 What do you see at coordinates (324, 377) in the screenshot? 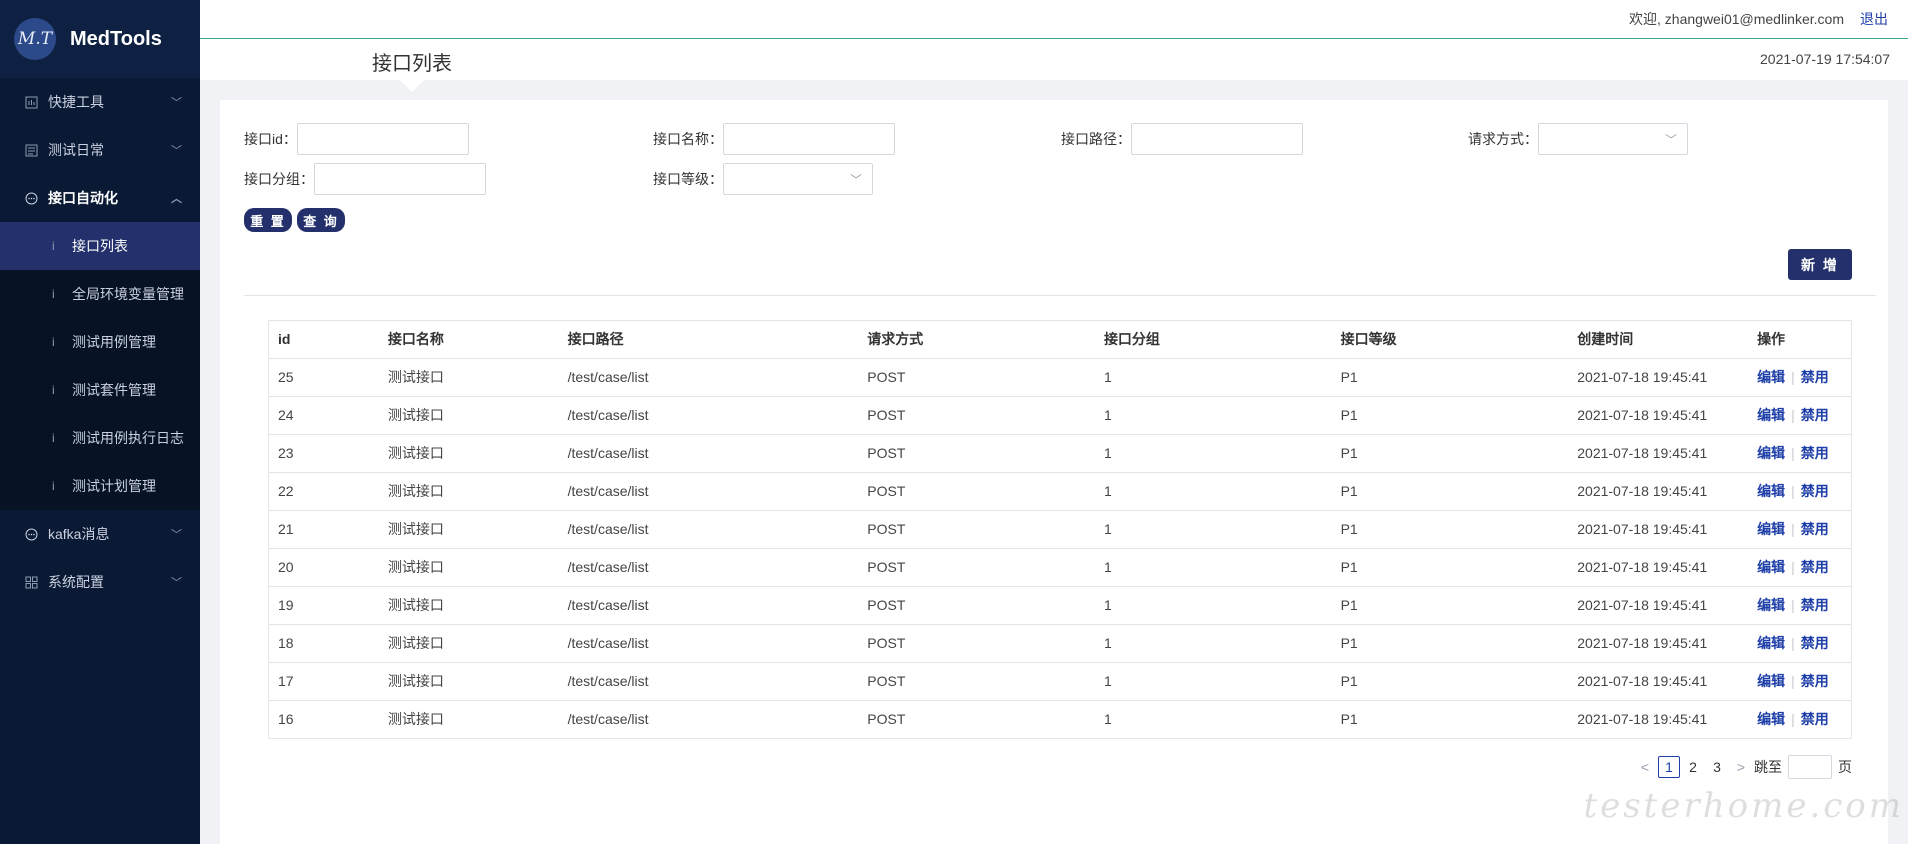
I see `cell-id: 25` at bounding box center [324, 377].